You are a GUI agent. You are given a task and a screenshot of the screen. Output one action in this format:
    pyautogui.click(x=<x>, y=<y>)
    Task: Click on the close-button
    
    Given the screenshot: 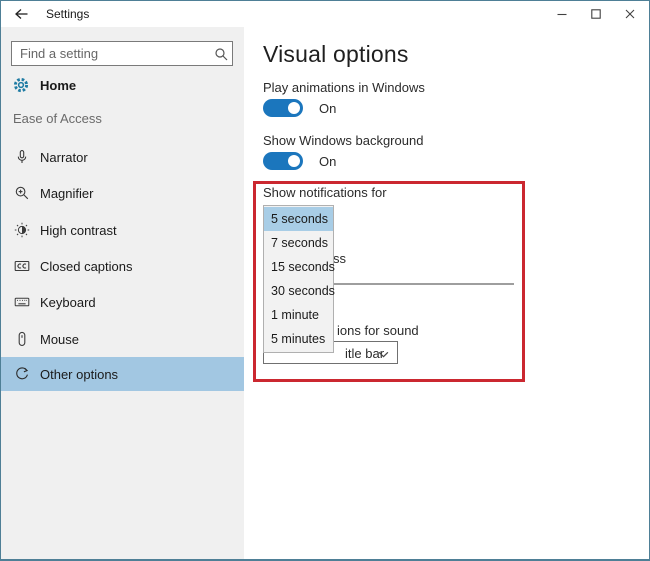 What is the action you would take?
    pyautogui.click(x=630, y=14)
    